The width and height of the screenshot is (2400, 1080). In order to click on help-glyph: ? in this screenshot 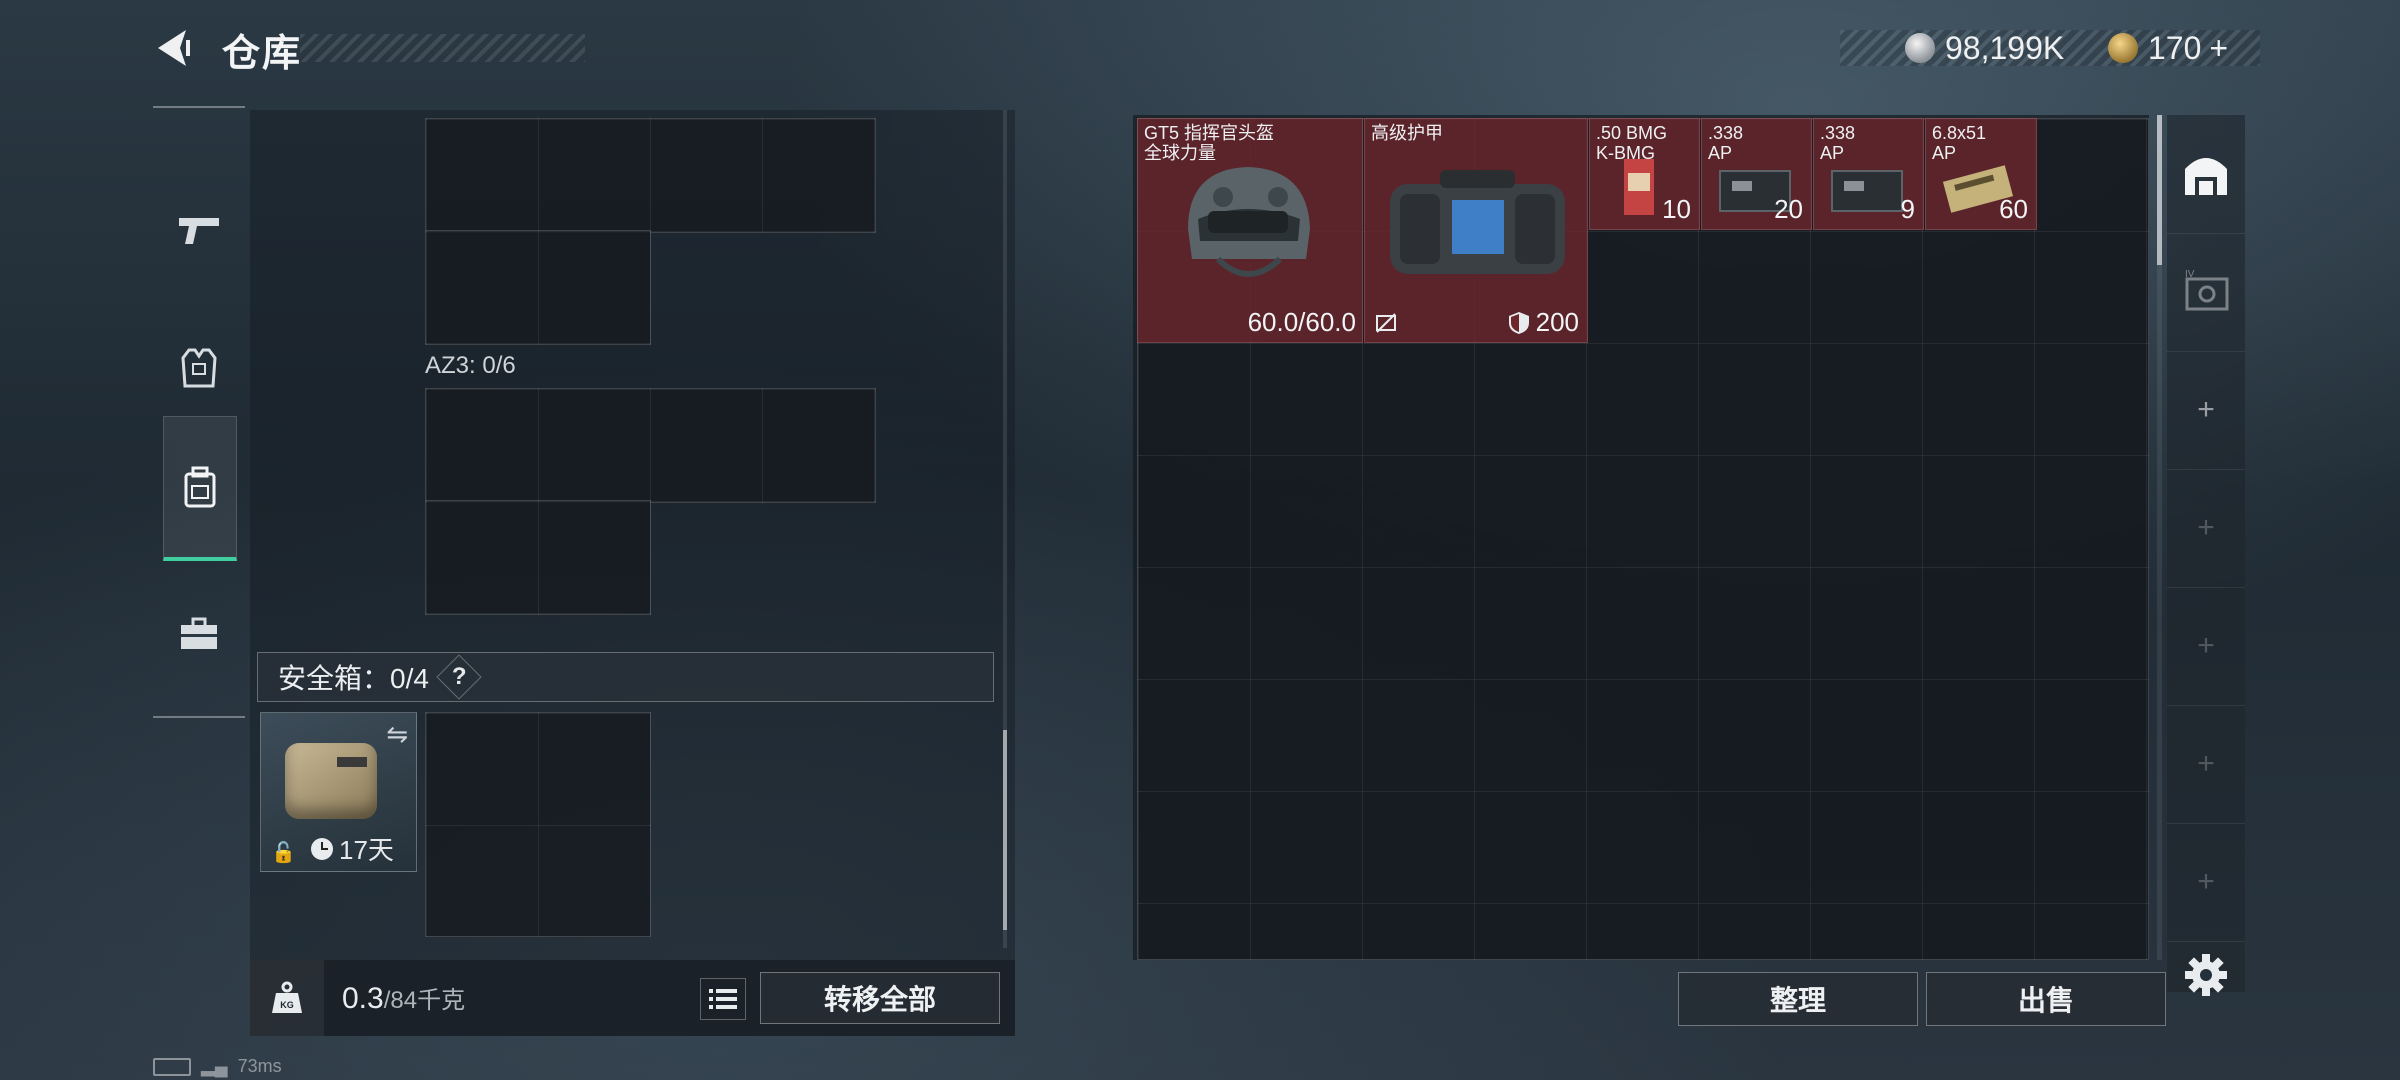, I will do `click(459, 676)`.